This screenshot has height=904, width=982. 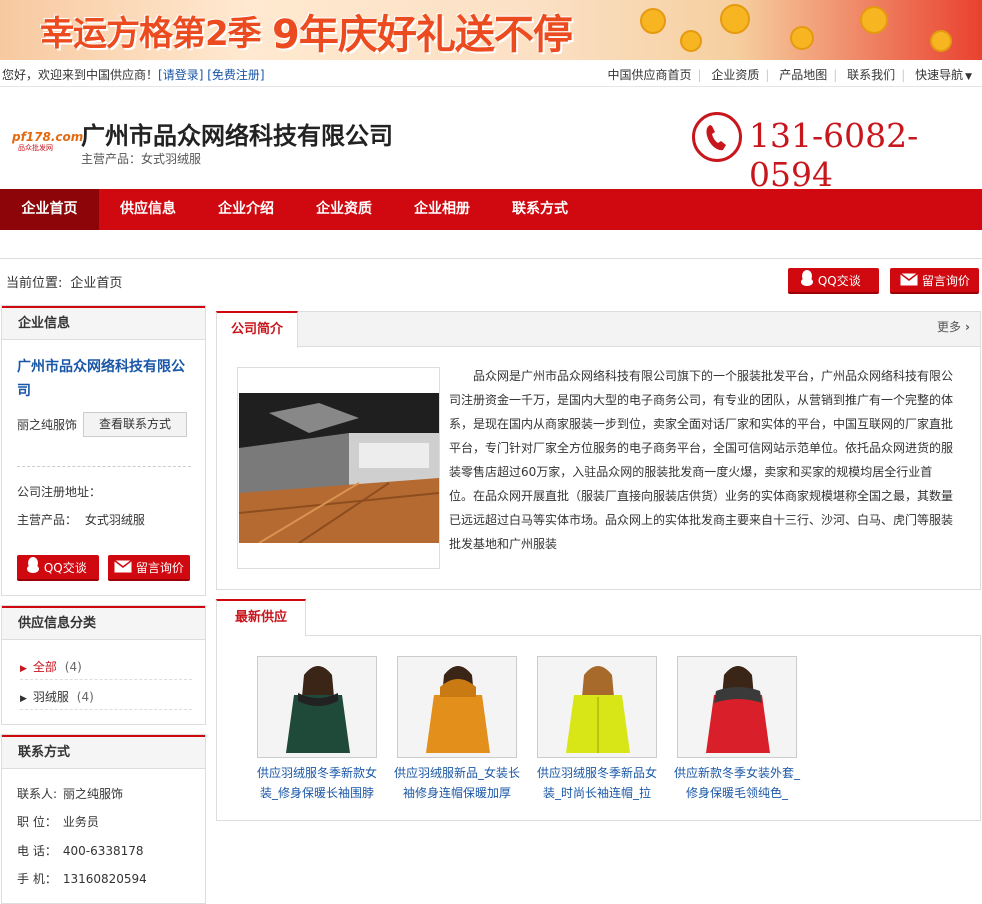 I want to click on triangle-right-icon: ▶, so click(x=23, y=699).